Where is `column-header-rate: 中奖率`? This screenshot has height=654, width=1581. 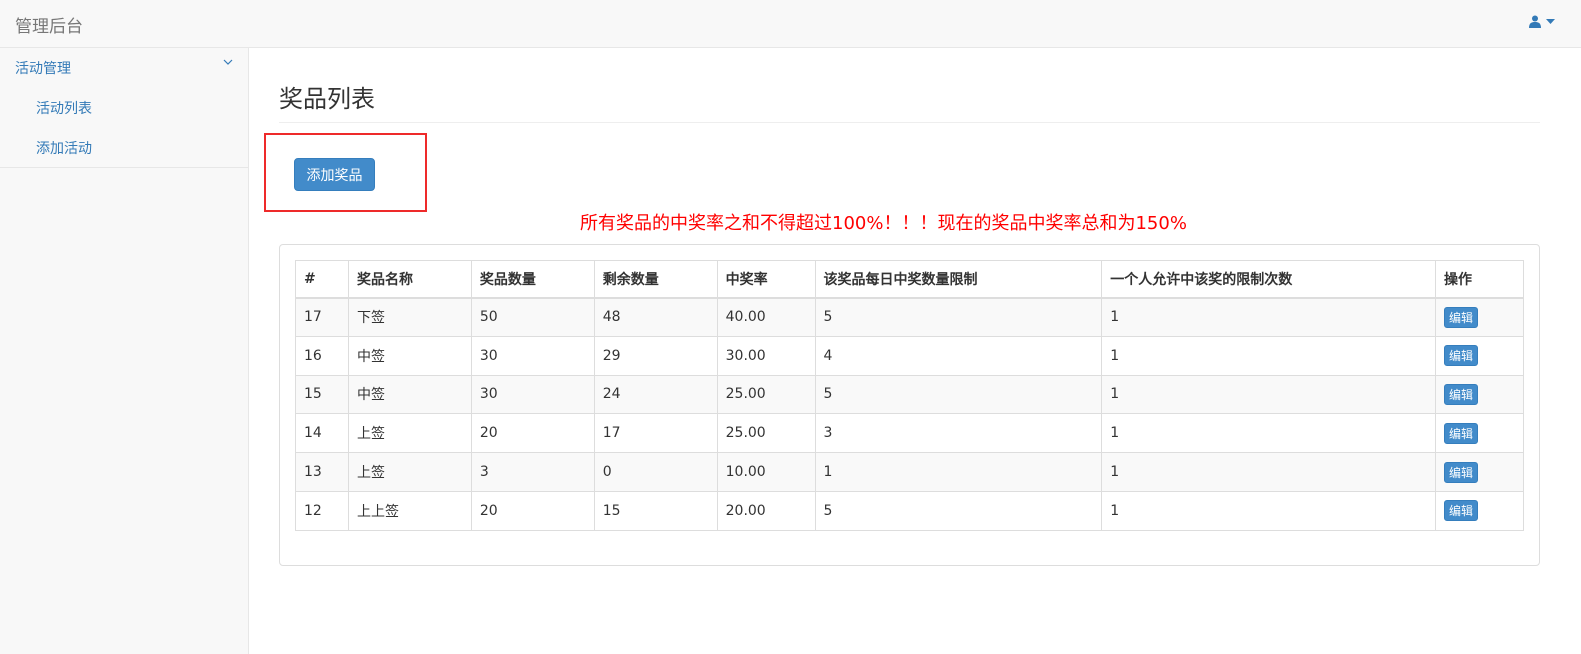 column-header-rate: 中奖率 is located at coordinates (766, 279).